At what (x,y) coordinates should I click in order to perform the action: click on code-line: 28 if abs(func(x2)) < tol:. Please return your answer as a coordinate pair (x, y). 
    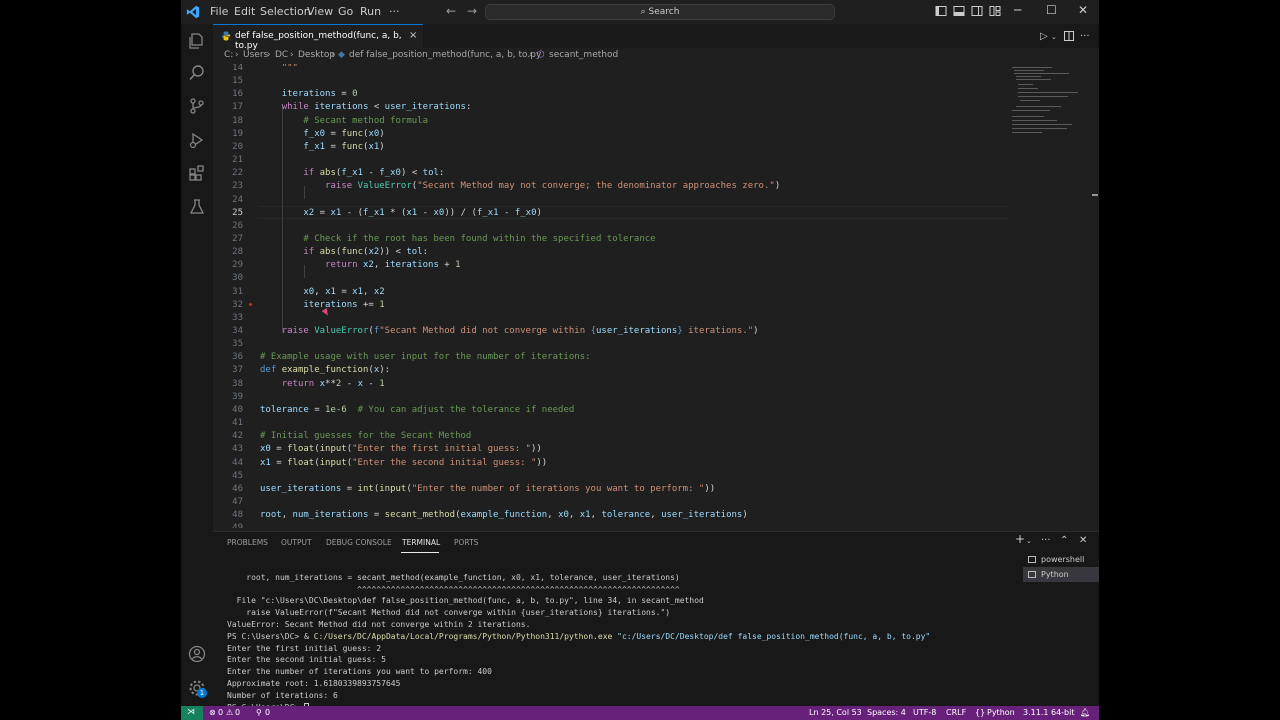
    Looking at the image, I should click on (613, 252).